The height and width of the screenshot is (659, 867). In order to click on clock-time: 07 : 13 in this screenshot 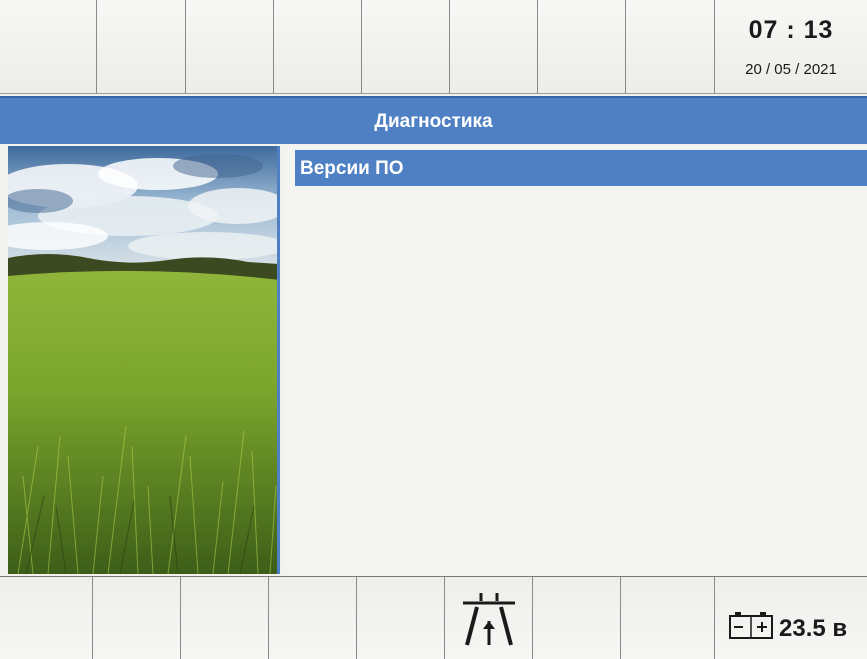, I will do `click(791, 30)`.